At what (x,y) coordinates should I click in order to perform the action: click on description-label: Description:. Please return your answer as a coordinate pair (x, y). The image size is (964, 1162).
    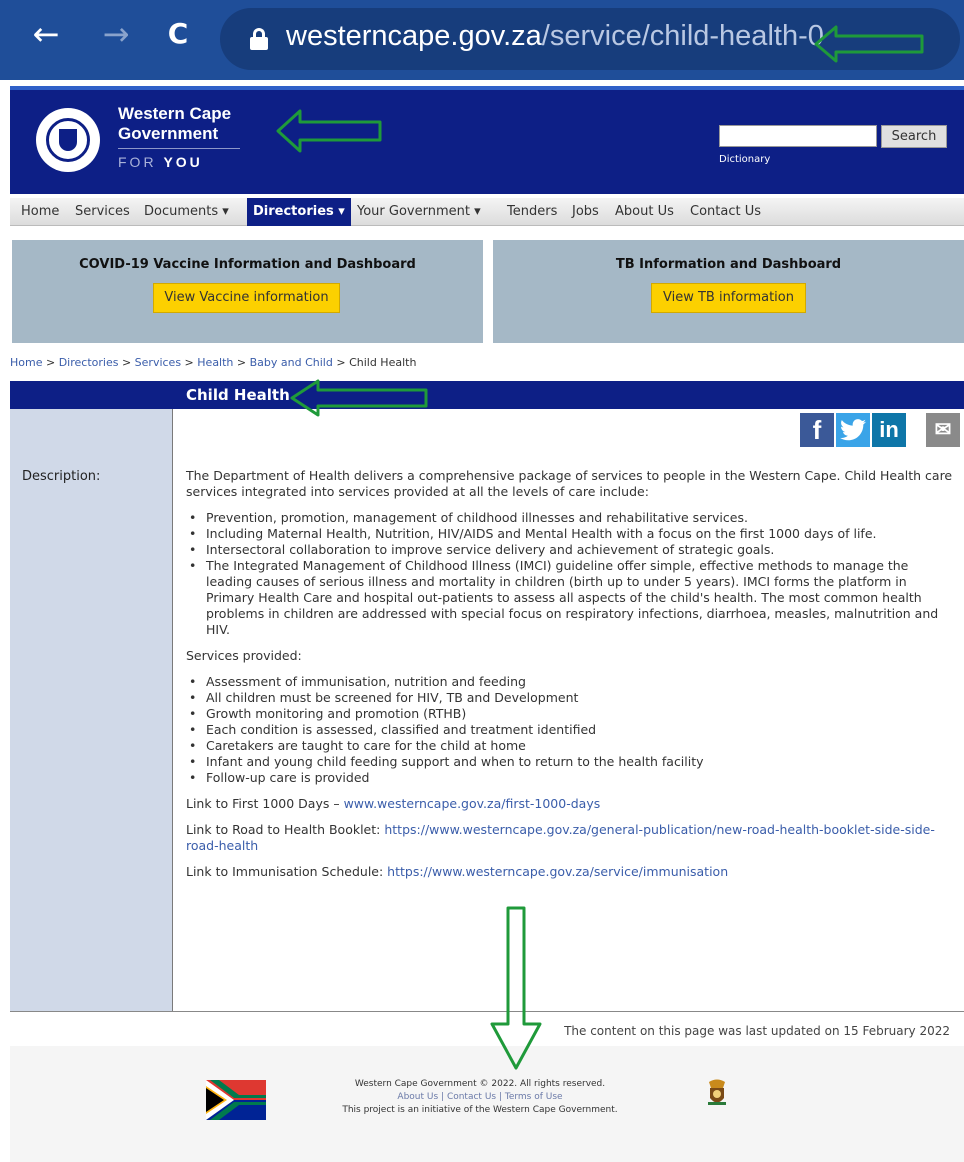
    Looking at the image, I should click on (61, 476).